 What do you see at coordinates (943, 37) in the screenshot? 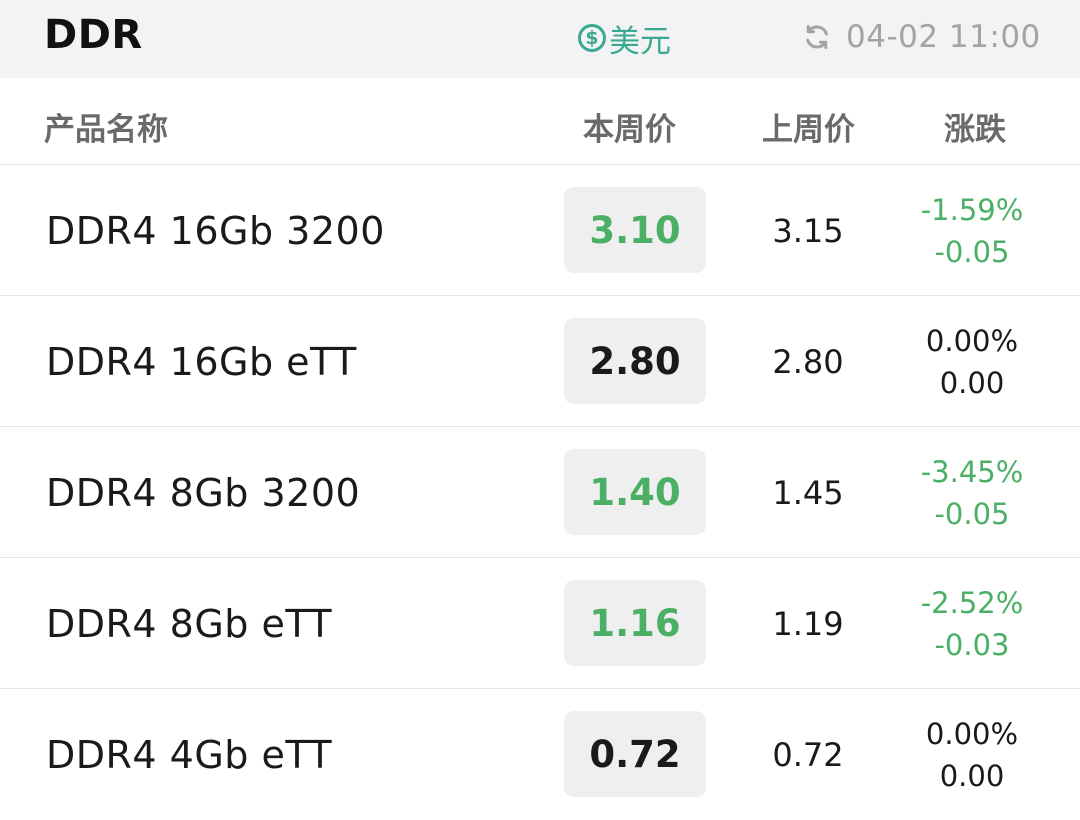
I see `updated-time: 04-02 11:00` at bounding box center [943, 37].